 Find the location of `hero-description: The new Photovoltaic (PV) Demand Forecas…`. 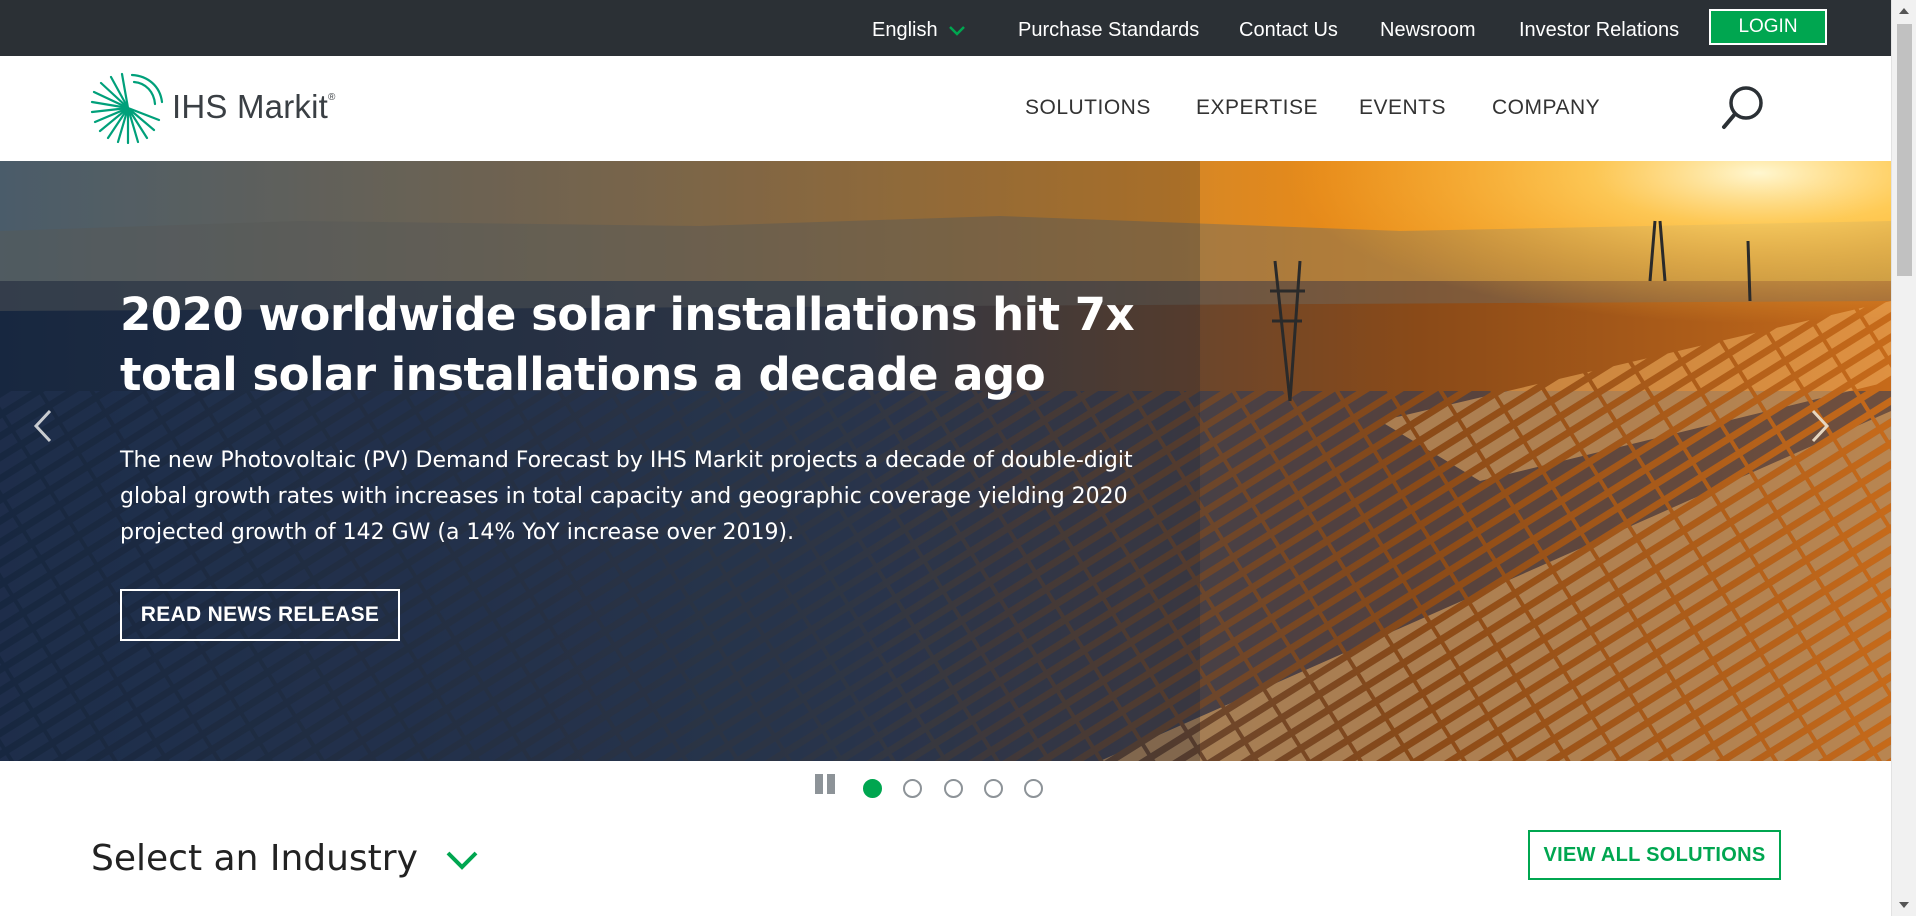

hero-description: The new Photovoltaic (PV) Demand Forecas… is located at coordinates (626, 496).